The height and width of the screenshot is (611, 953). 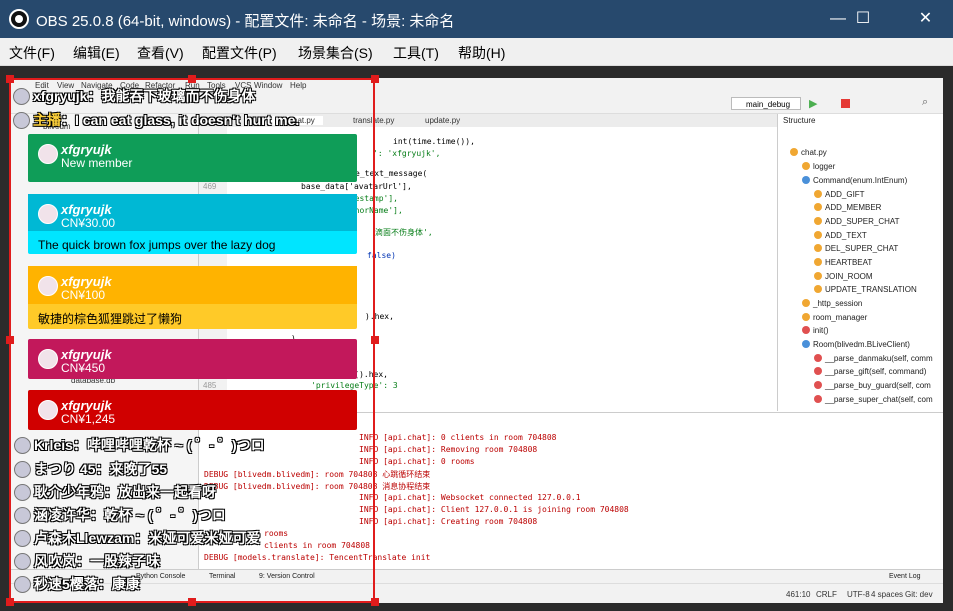 What do you see at coordinates (192, 79) in the screenshot?
I see `resize-handle-top` at bounding box center [192, 79].